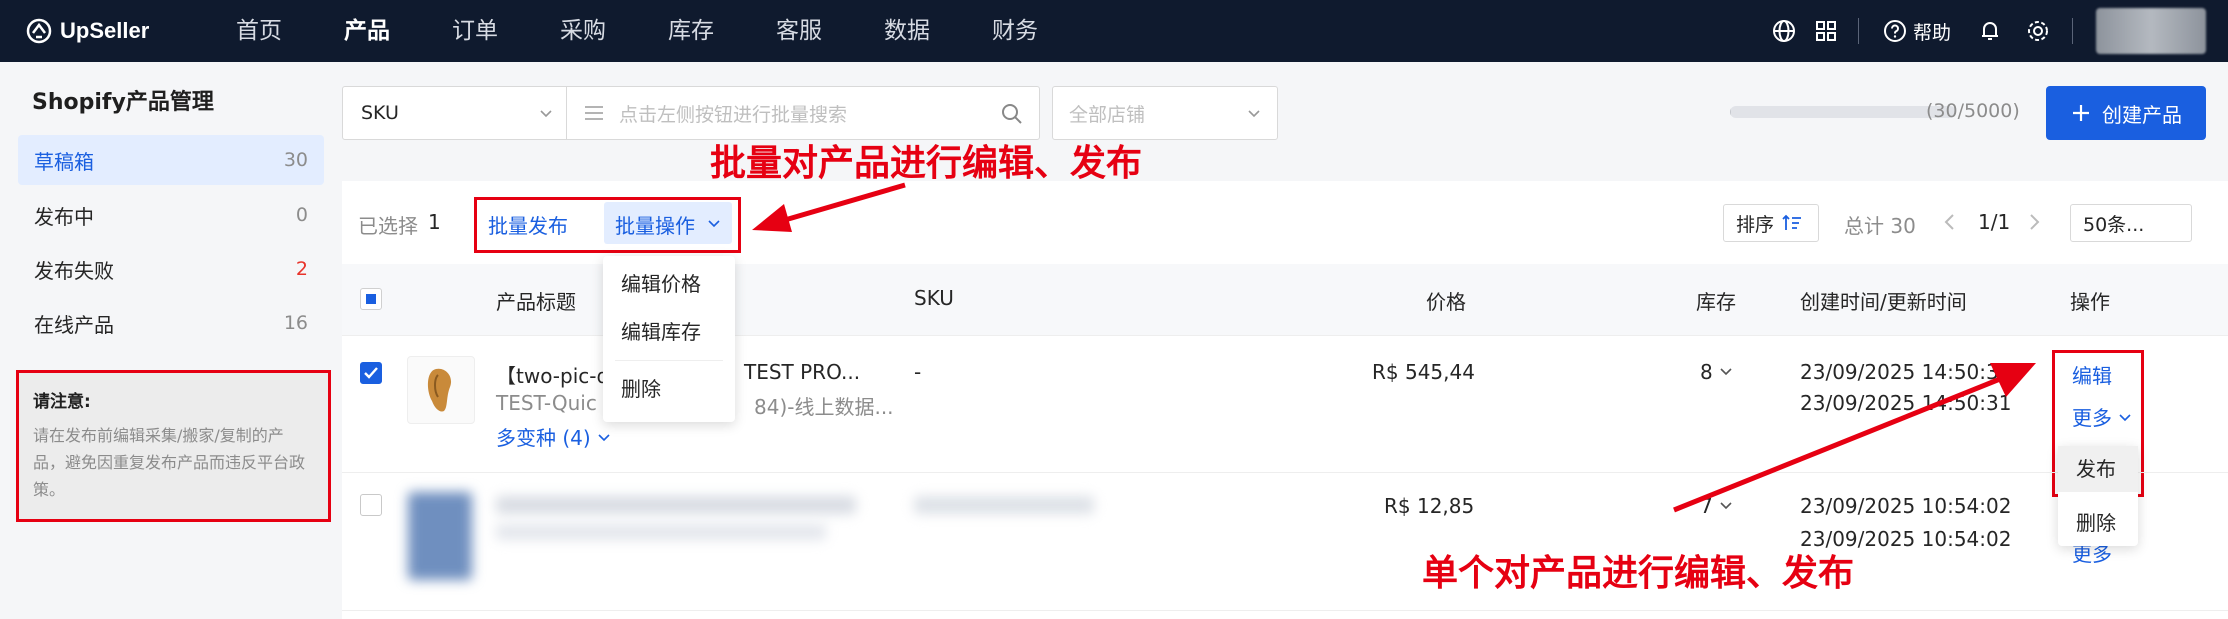 The width and height of the screenshot is (2228, 619). I want to click on chevron-left-icon, so click(1950, 222).